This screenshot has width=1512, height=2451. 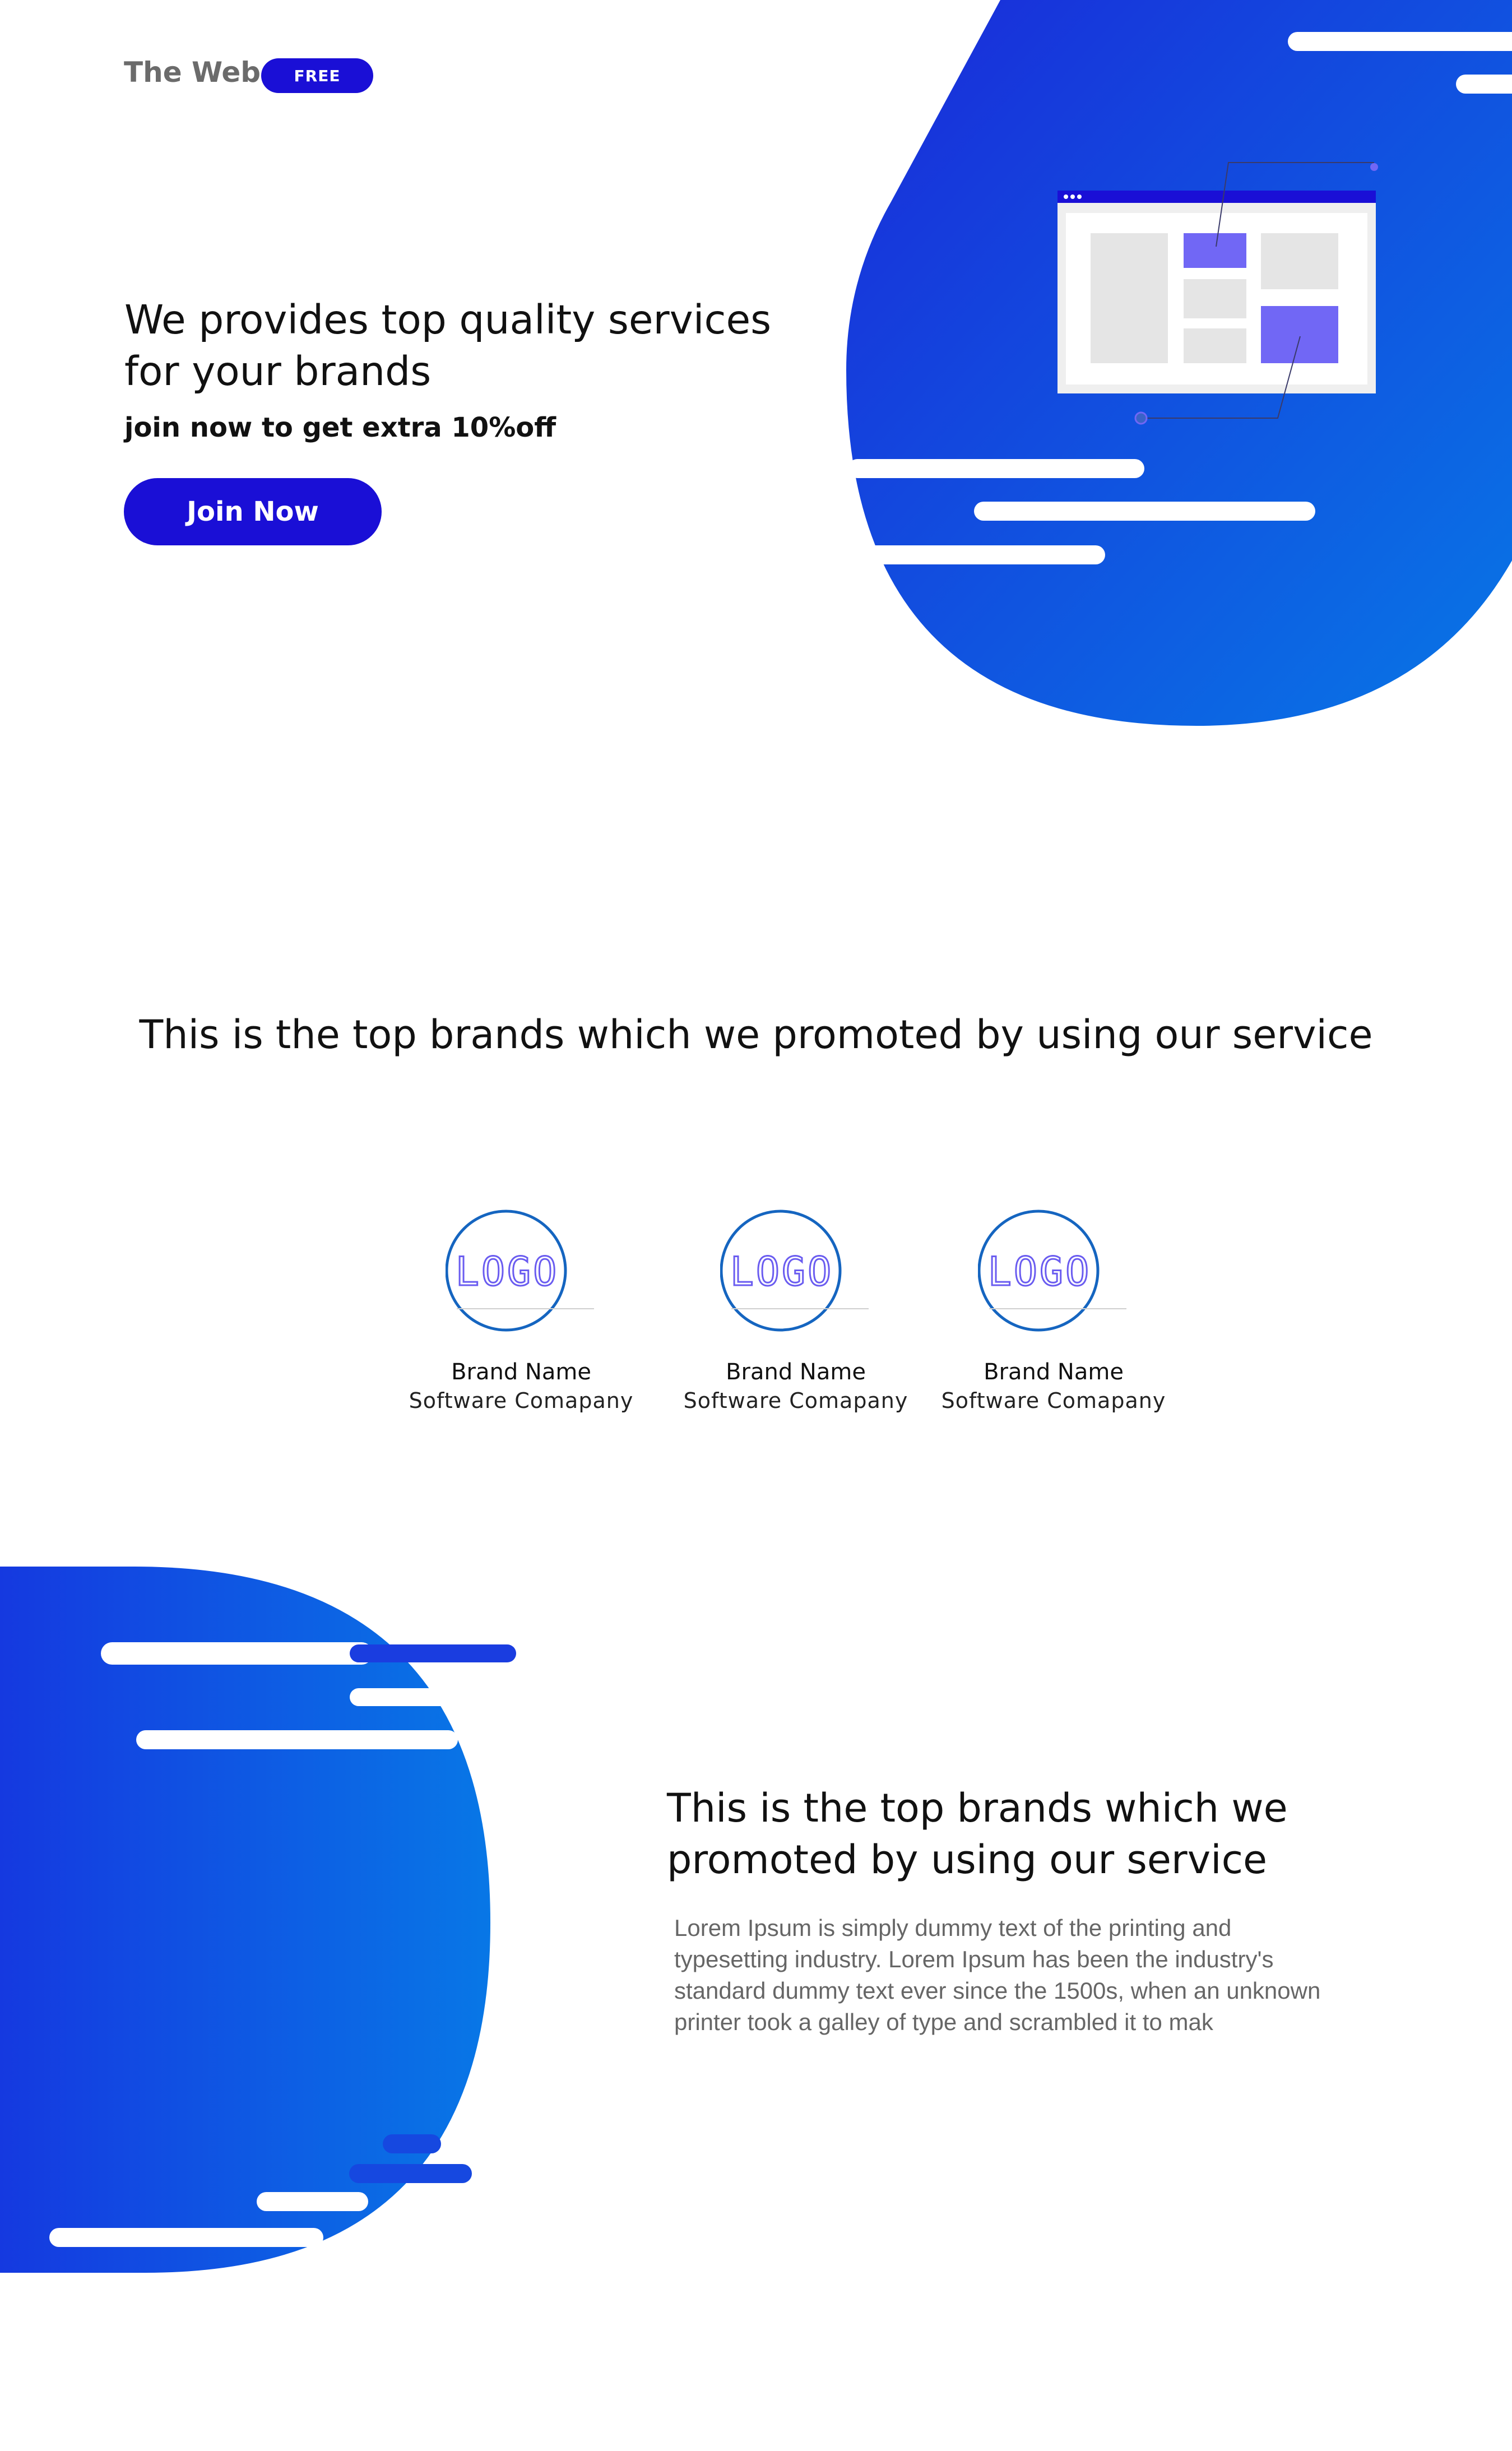 I want to click on brand-title: The Web, so click(x=192, y=72).